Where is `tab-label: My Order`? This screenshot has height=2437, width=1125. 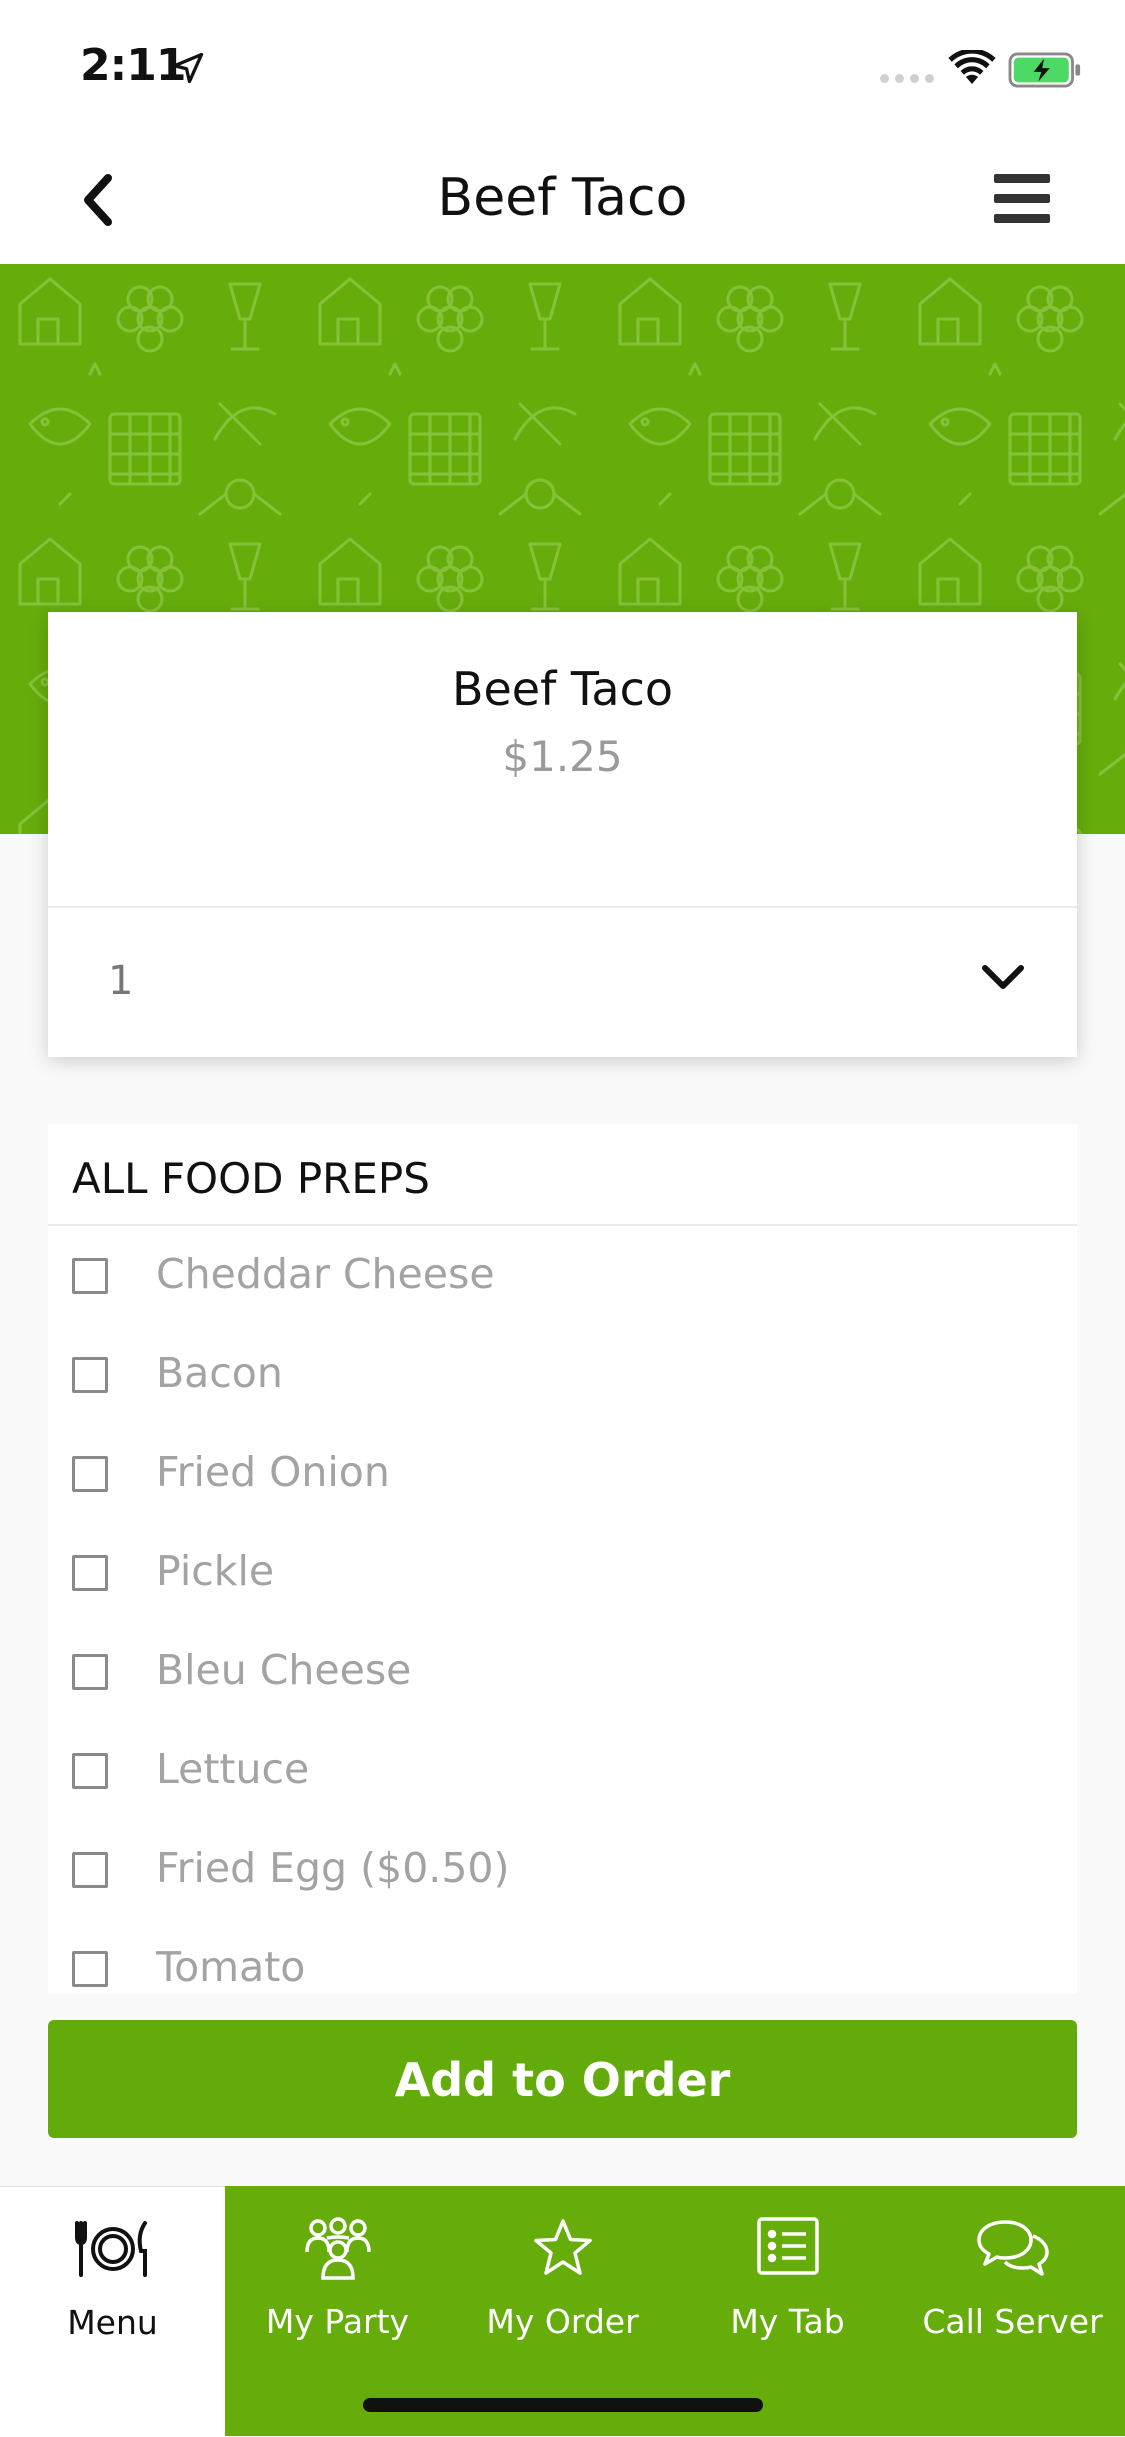
tab-label: My Order is located at coordinates (562, 2321).